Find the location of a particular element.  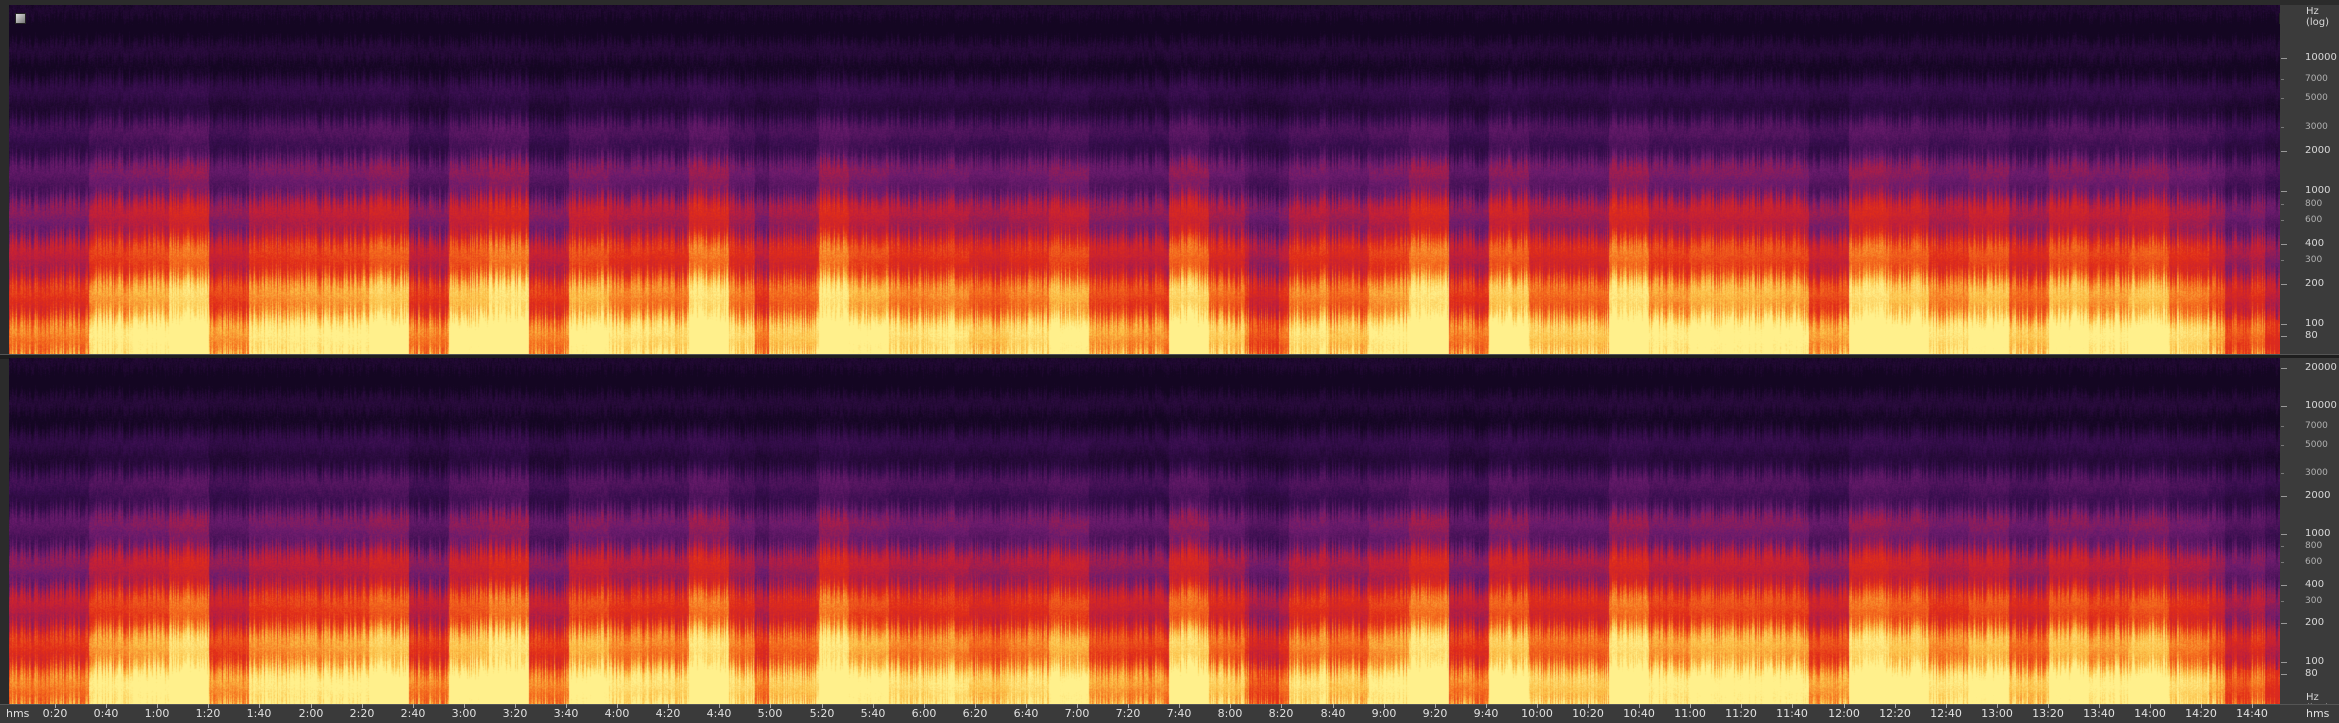

time-unit-label-left: hms is located at coordinates (18, 713).